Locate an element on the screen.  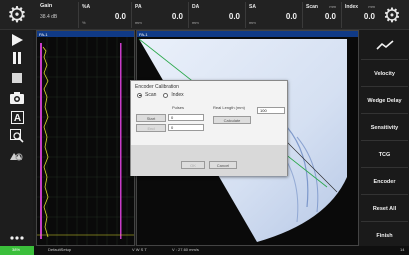
measure-label: %A is located at coordinates (86, 7).